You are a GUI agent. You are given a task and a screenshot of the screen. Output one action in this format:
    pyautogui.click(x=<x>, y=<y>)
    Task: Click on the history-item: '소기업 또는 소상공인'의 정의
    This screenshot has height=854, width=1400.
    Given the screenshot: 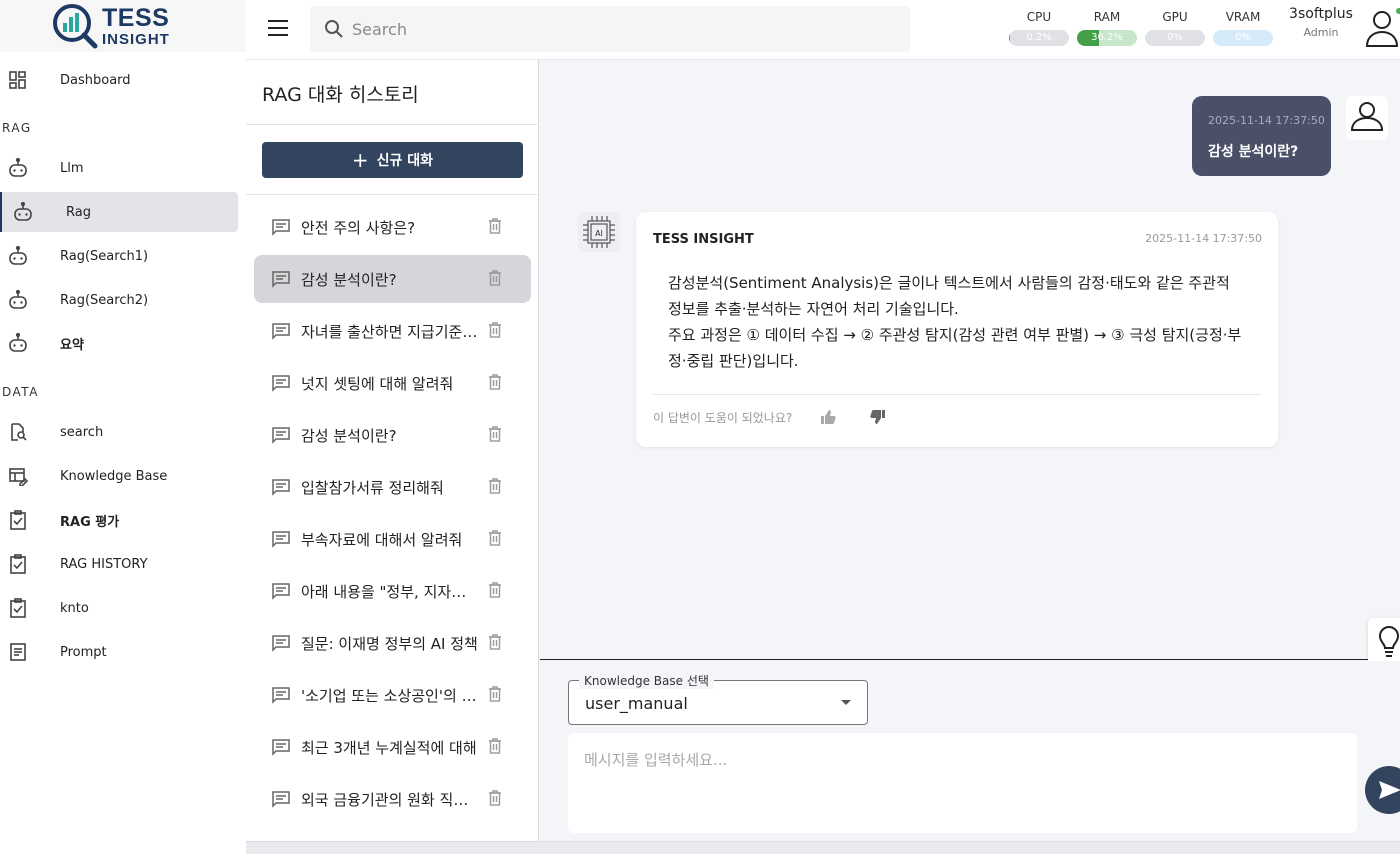 What is the action you would take?
    pyautogui.click(x=392, y=695)
    